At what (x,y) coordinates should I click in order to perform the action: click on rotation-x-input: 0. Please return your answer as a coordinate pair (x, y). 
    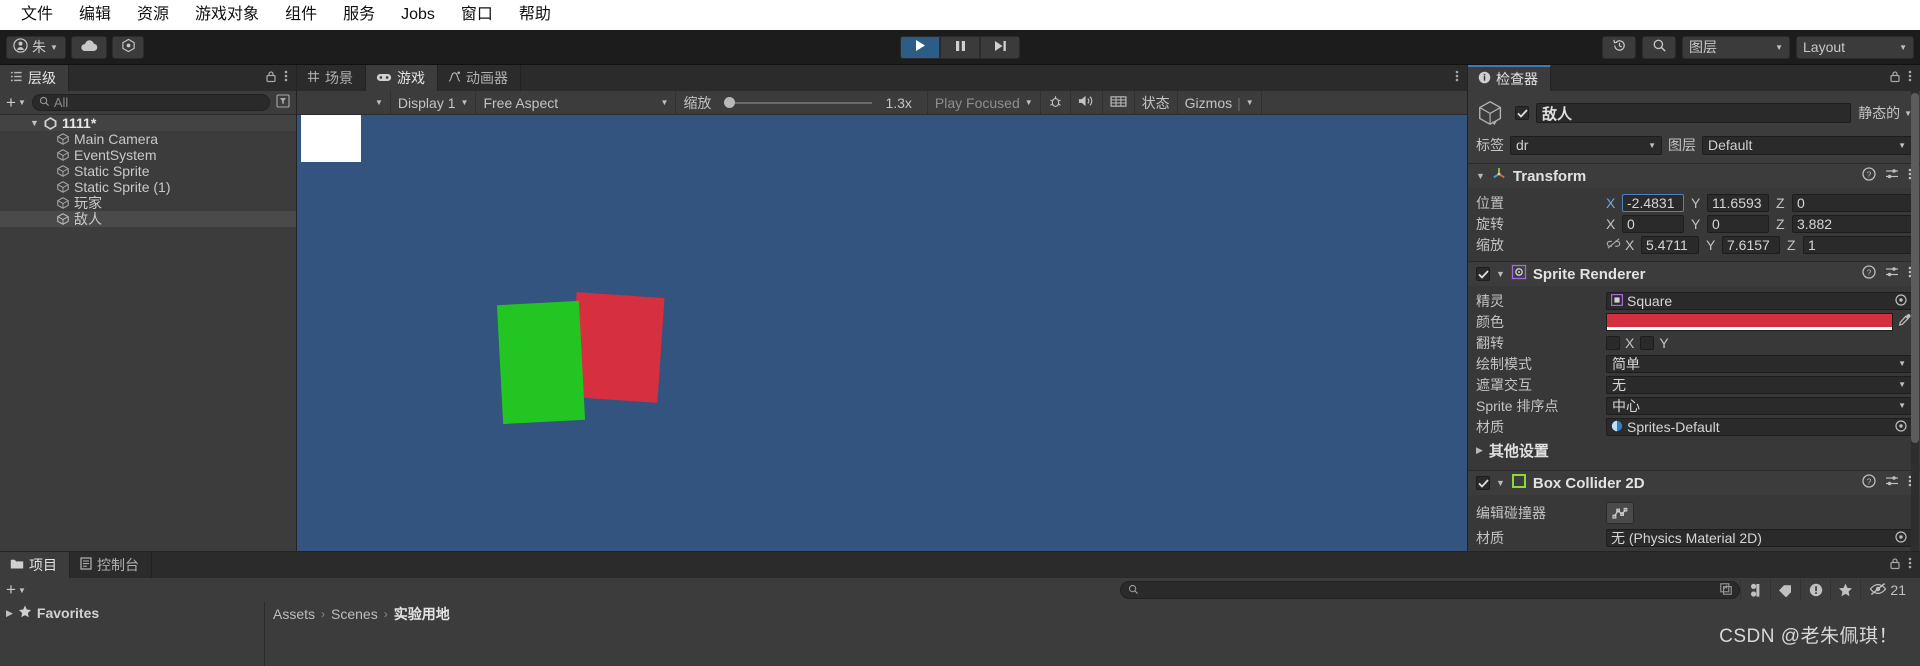
    Looking at the image, I should click on (1653, 223).